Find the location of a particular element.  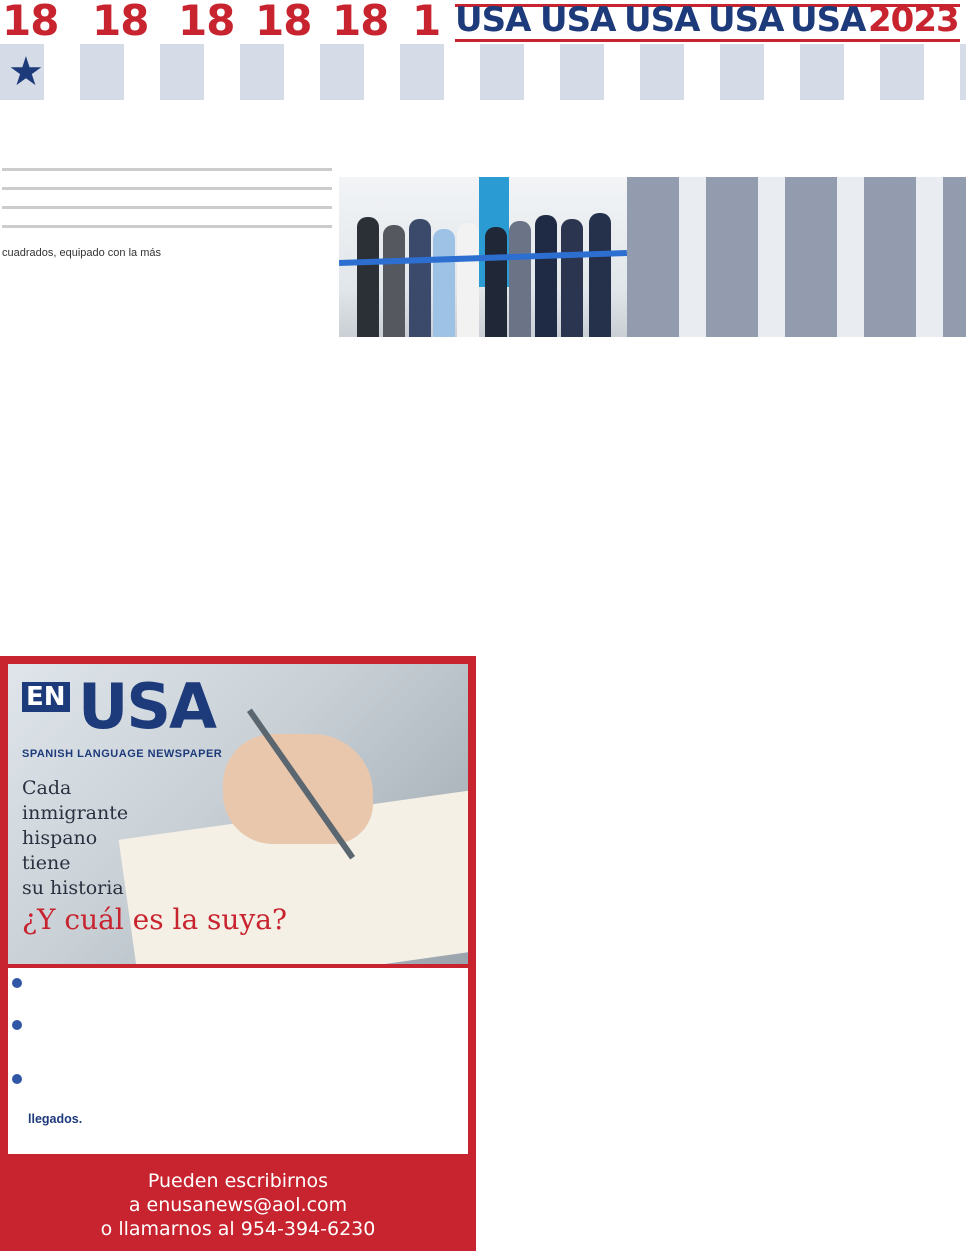

issue-number: 1 is located at coordinates (426, 22).